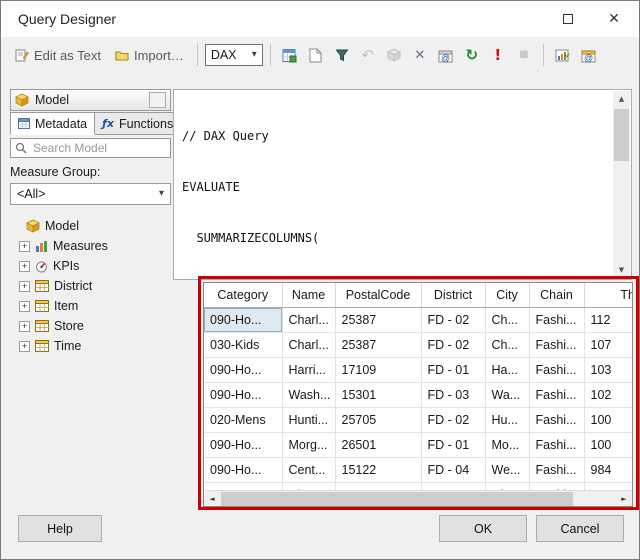 The height and width of the screenshot is (560, 640). Describe the element at coordinates (378, 445) in the screenshot. I see `grid-cell: 26501` at that location.